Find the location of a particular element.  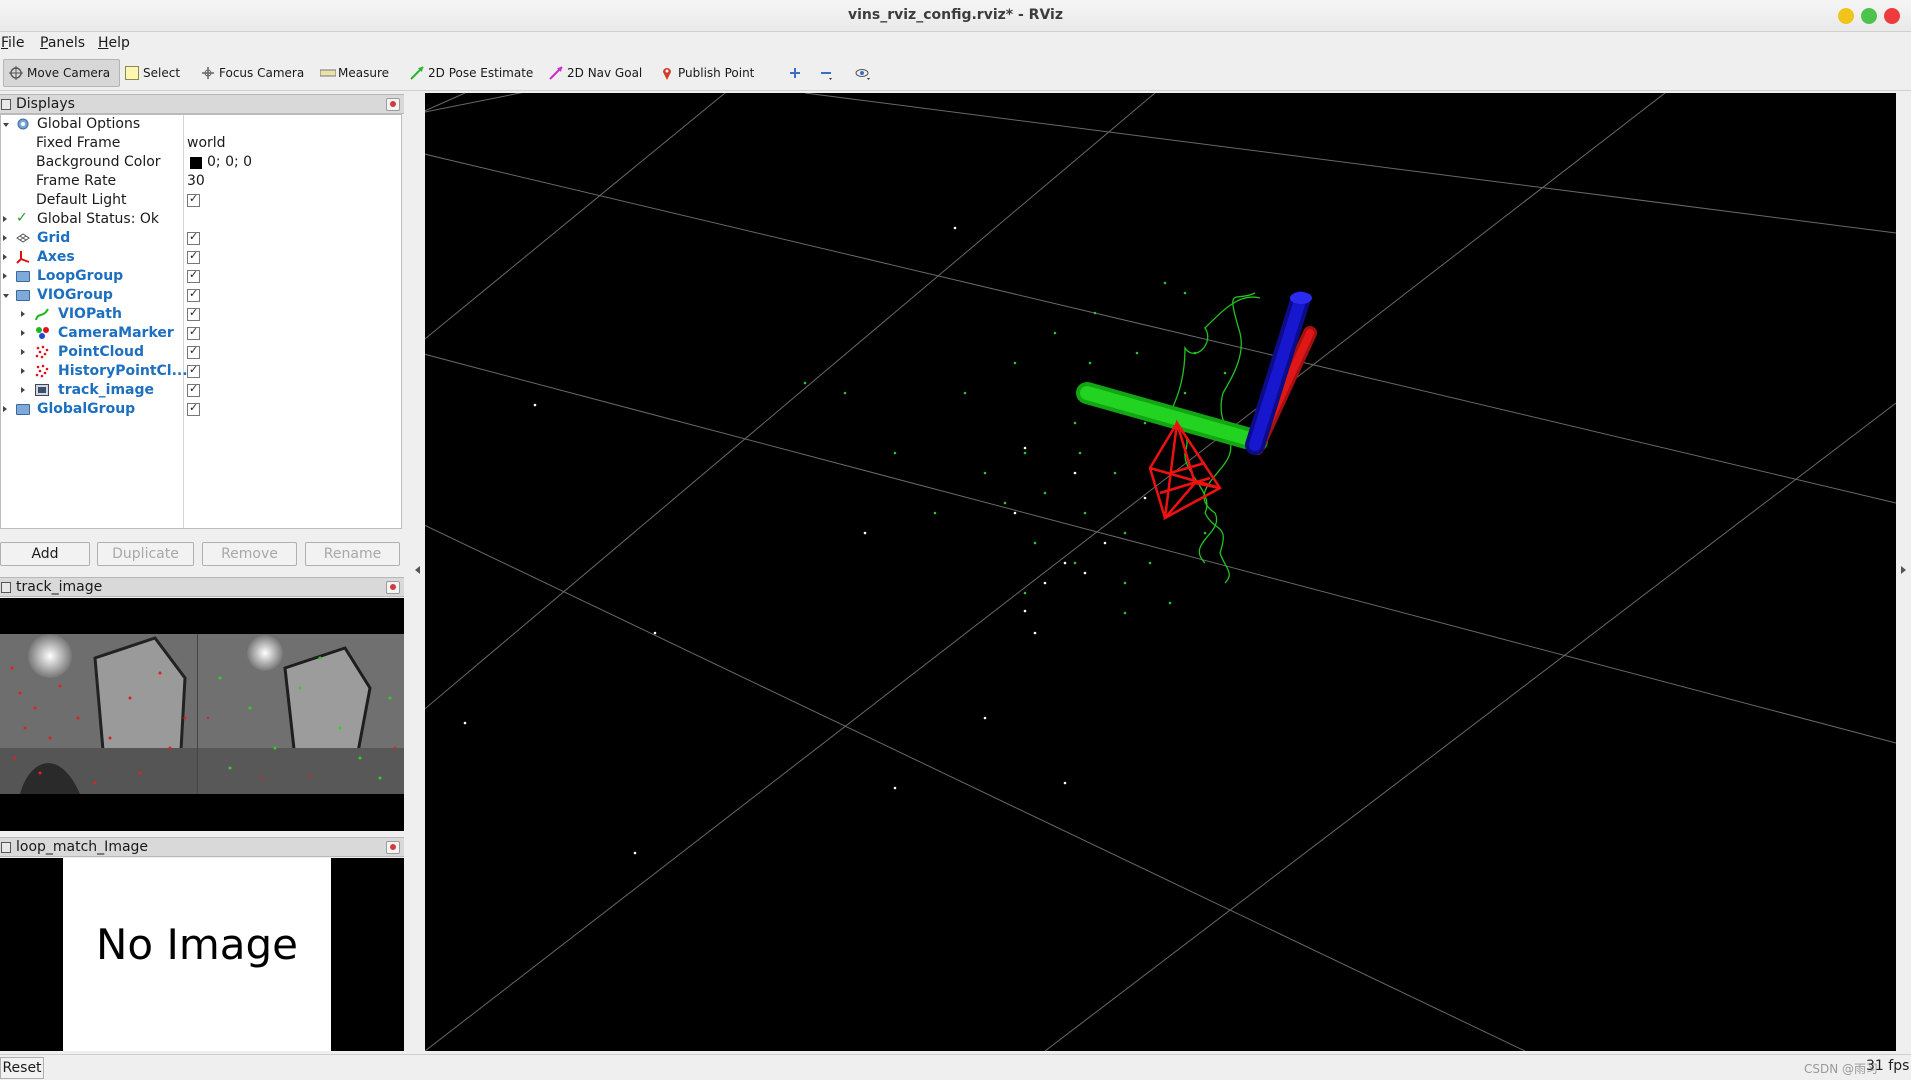

no-image-card: No Image is located at coordinates (197, 954).